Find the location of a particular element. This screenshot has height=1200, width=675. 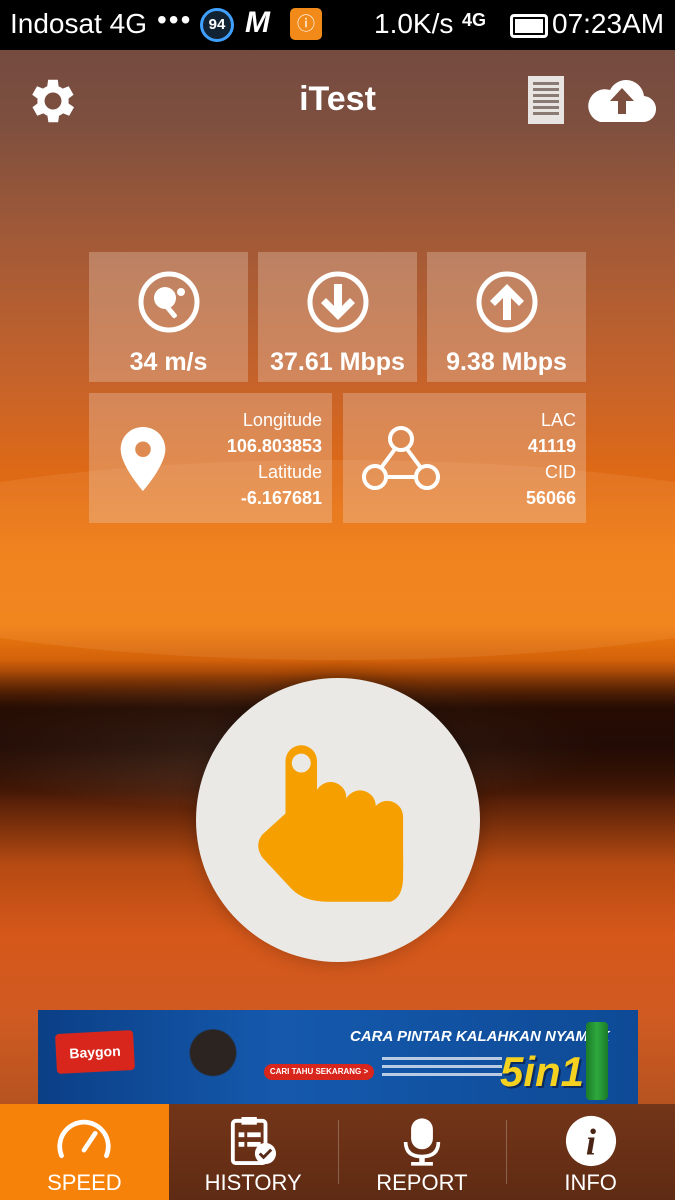

nav-report-label: REPORT is located at coordinates (422, 1182).